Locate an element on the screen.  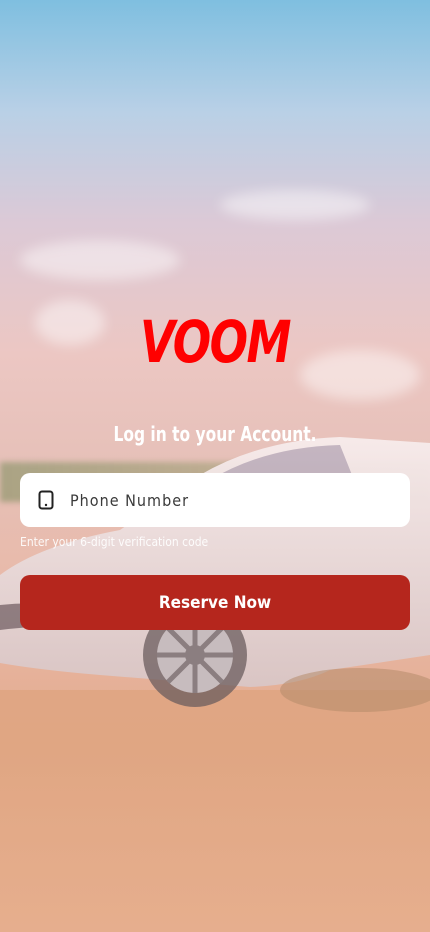
page-title: Log in to your Account. is located at coordinates (215, 434).